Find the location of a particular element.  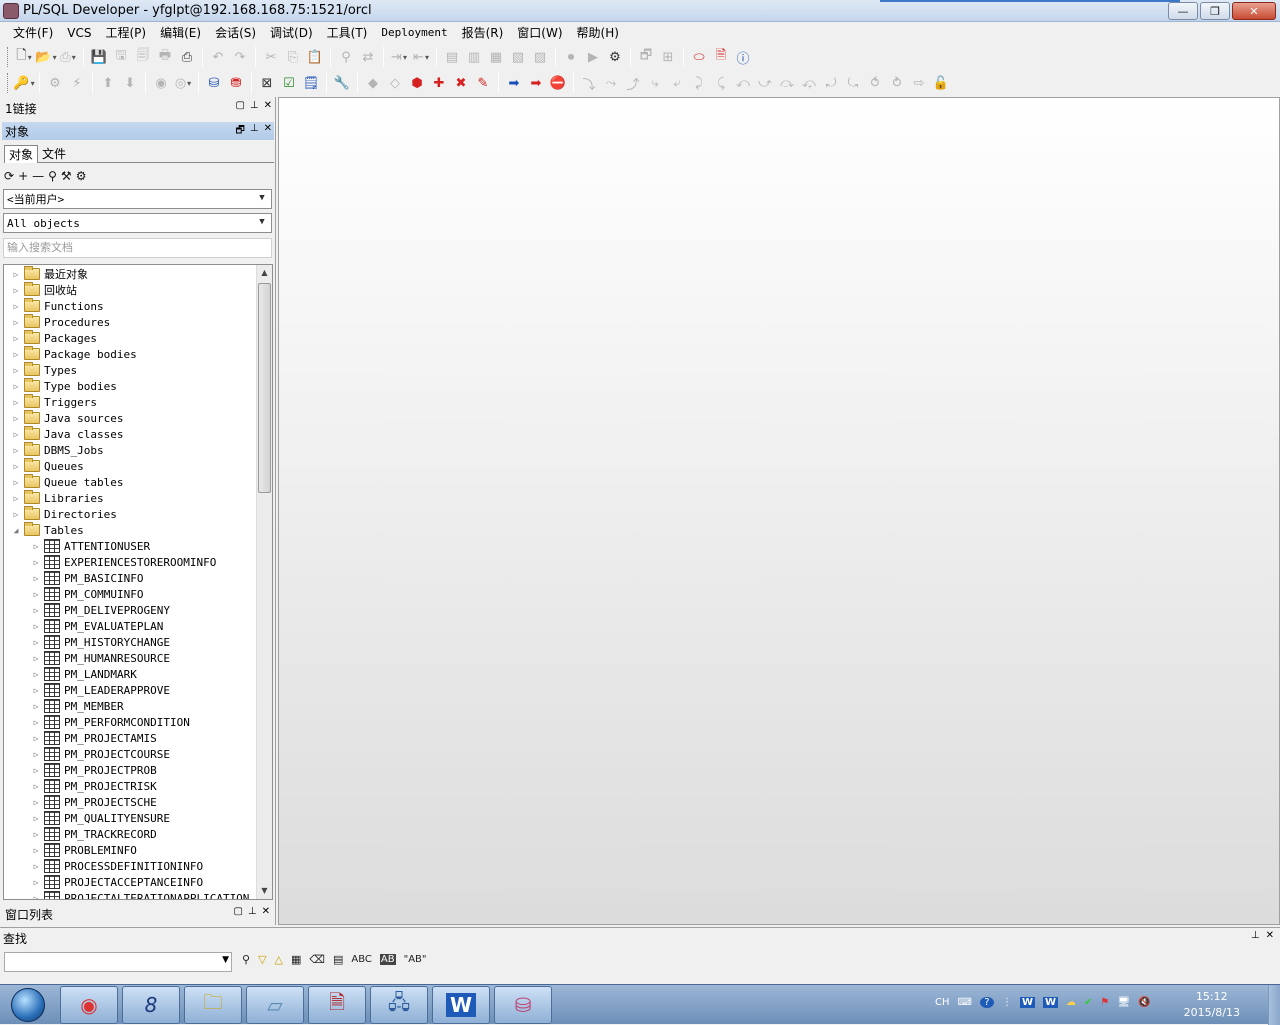

menu-session: 会话(S) is located at coordinates (235, 33).